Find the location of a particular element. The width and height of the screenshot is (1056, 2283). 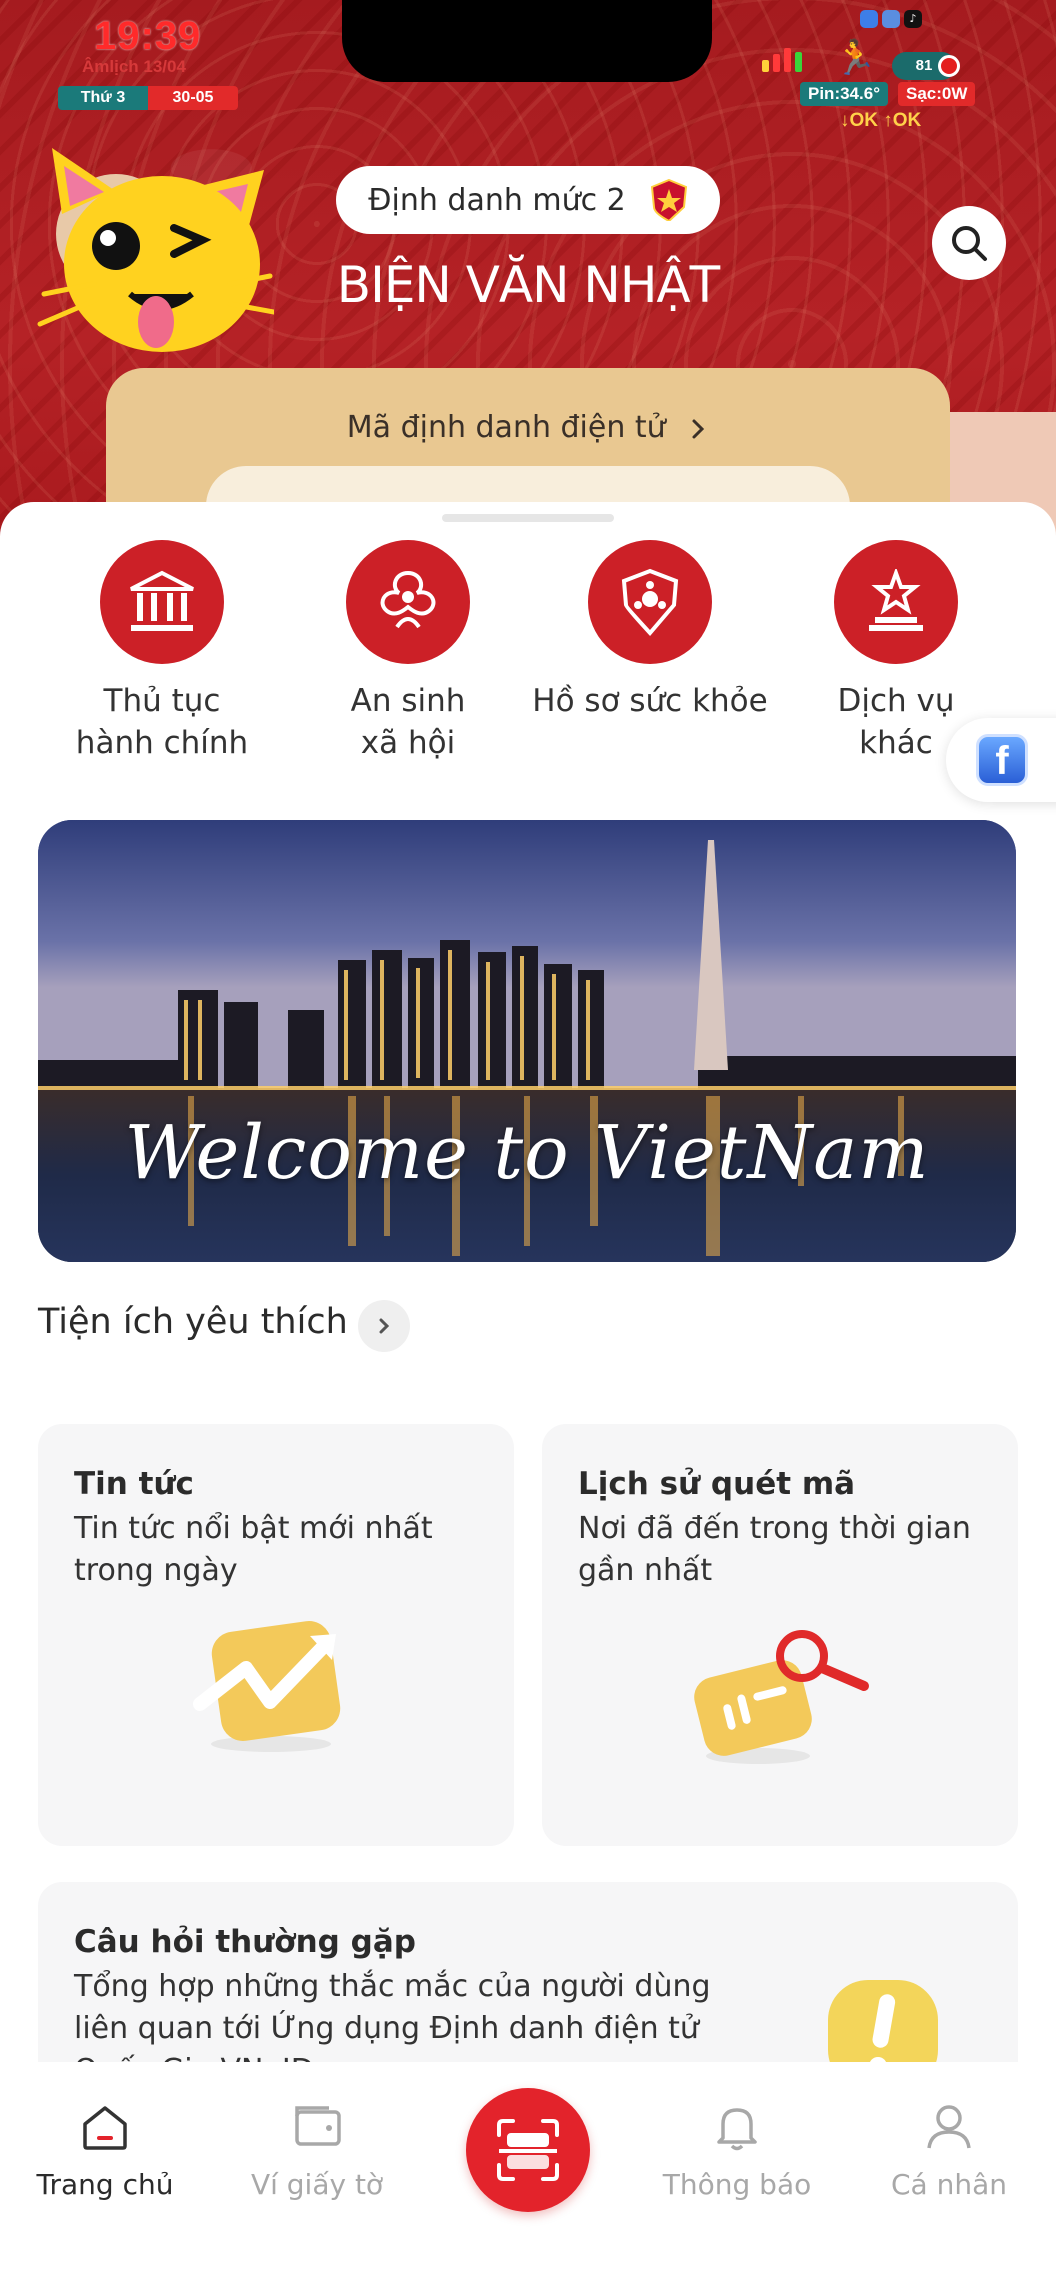

nav-notifications: Thông báo is located at coordinates (737, 2149).